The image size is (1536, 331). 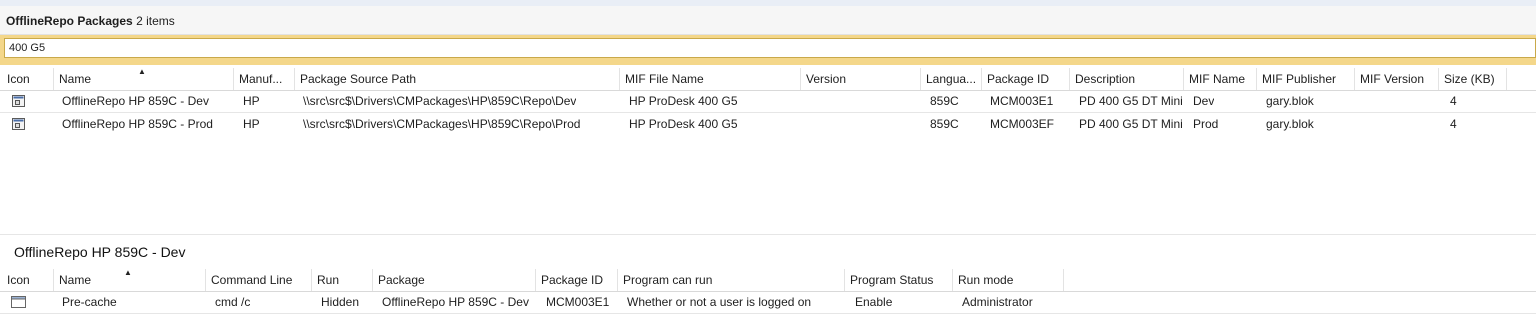 I want to click on col-program-status: Program Status, so click(x=899, y=280).